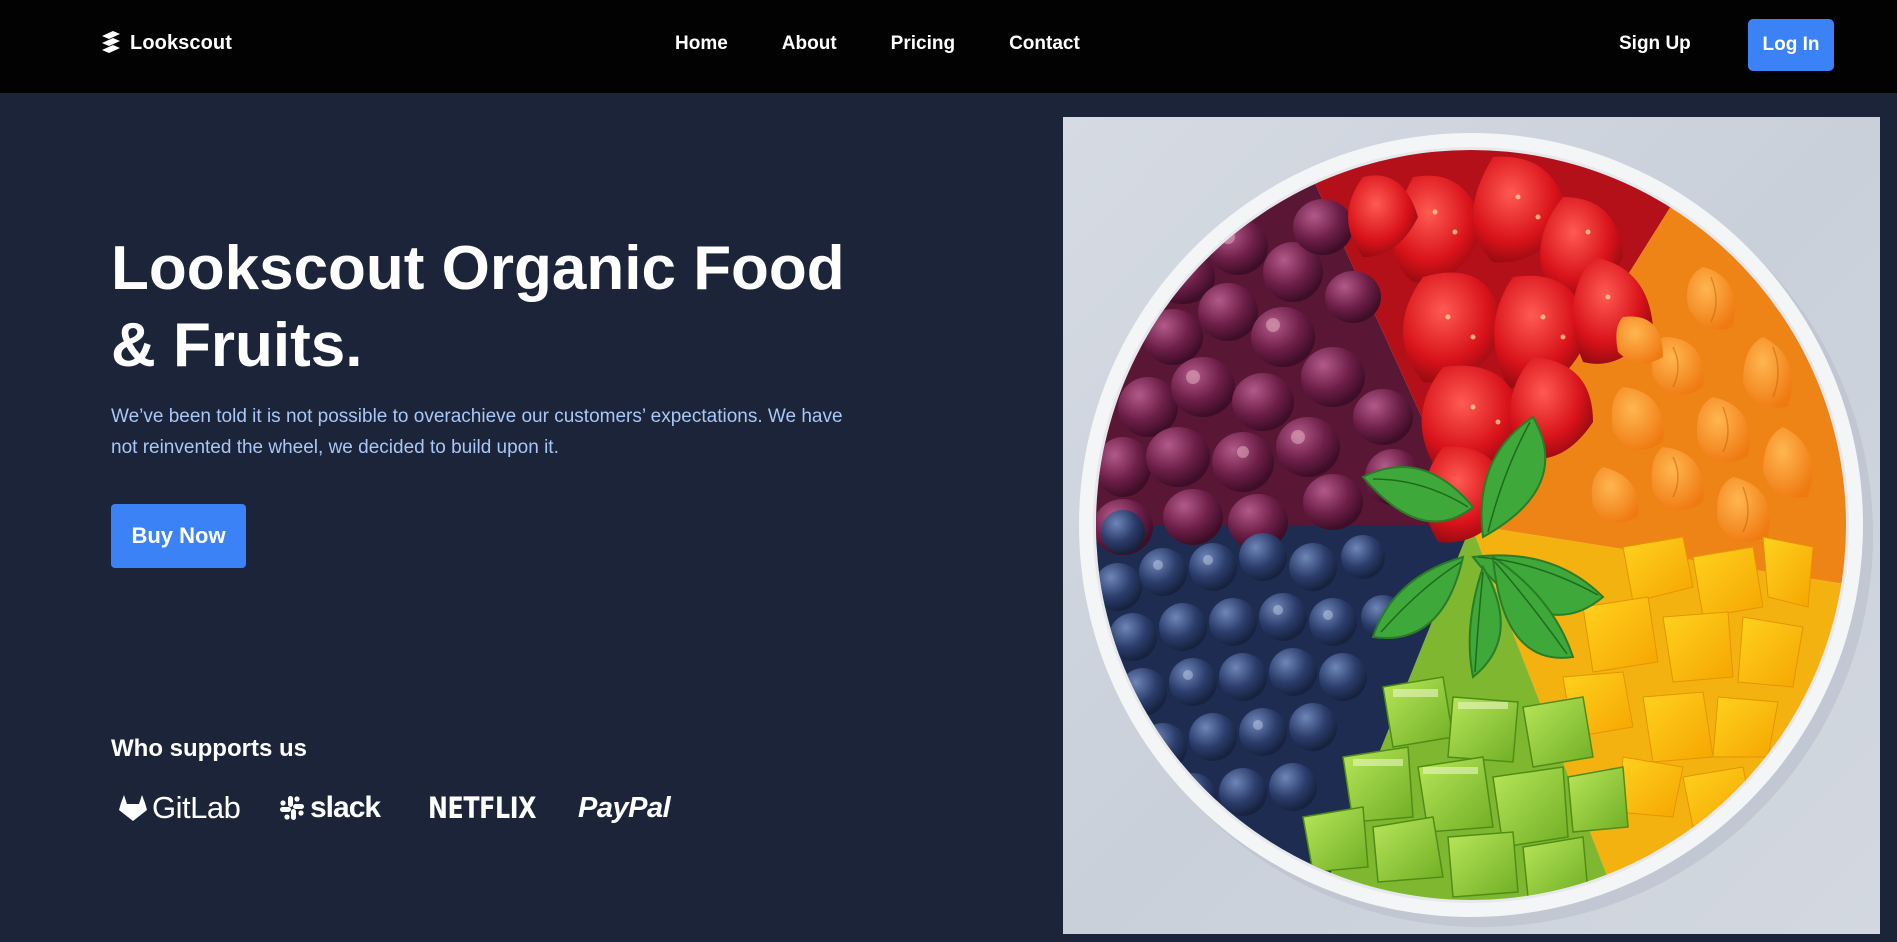 This screenshot has width=1897, height=942. What do you see at coordinates (178, 536) in the screenshot?
I see `buy-now-button: Buy Now` at bounding box center [178, 536].